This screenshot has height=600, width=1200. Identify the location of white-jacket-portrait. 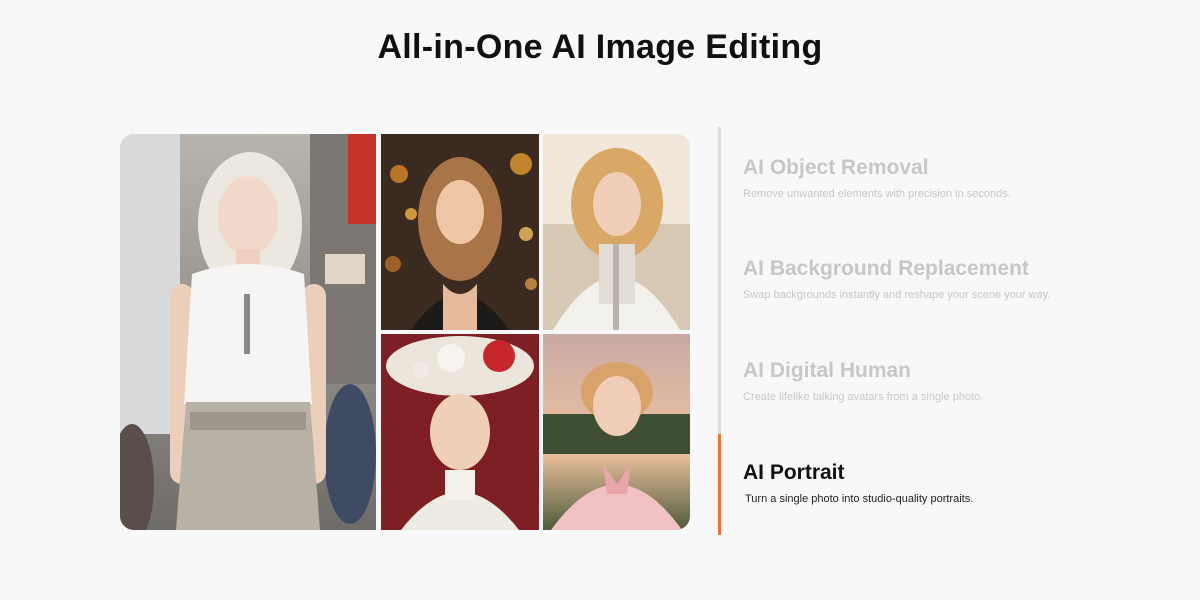
(616, 232).